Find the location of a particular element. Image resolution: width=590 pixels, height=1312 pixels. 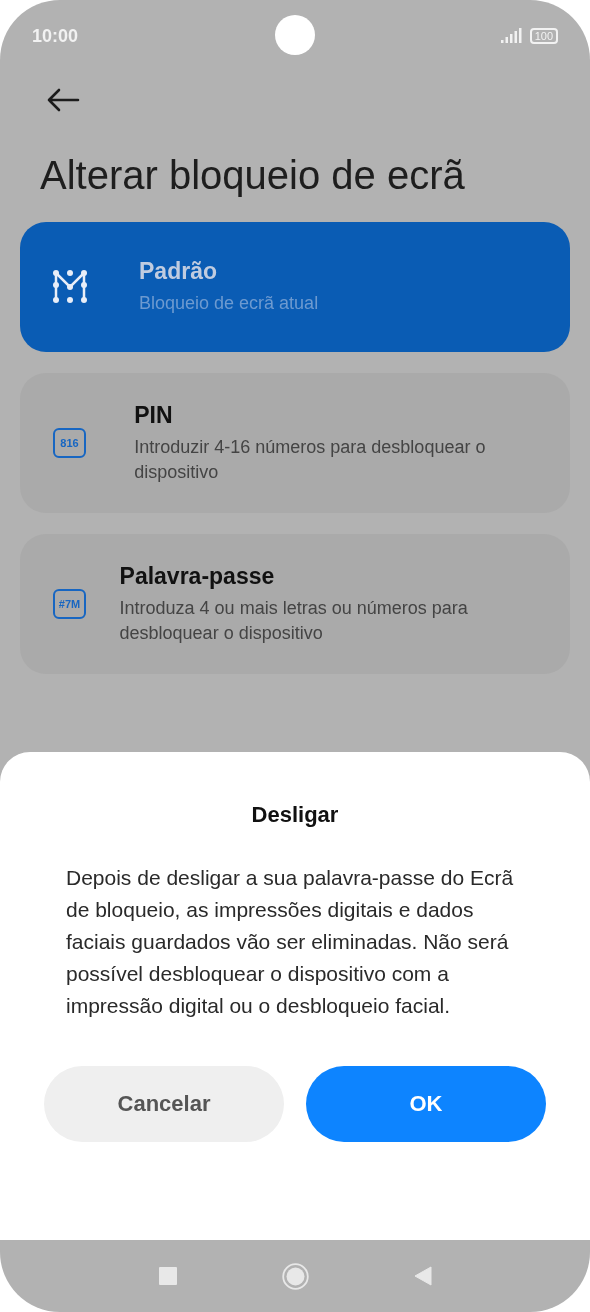

cancel-button: Cancelar is located at coordinates (164, 1104).